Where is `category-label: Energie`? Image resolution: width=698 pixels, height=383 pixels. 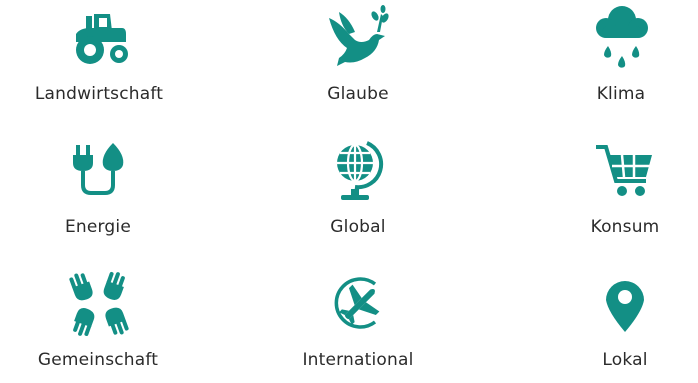
category-label: Energie is located at coordinates (98, 227).